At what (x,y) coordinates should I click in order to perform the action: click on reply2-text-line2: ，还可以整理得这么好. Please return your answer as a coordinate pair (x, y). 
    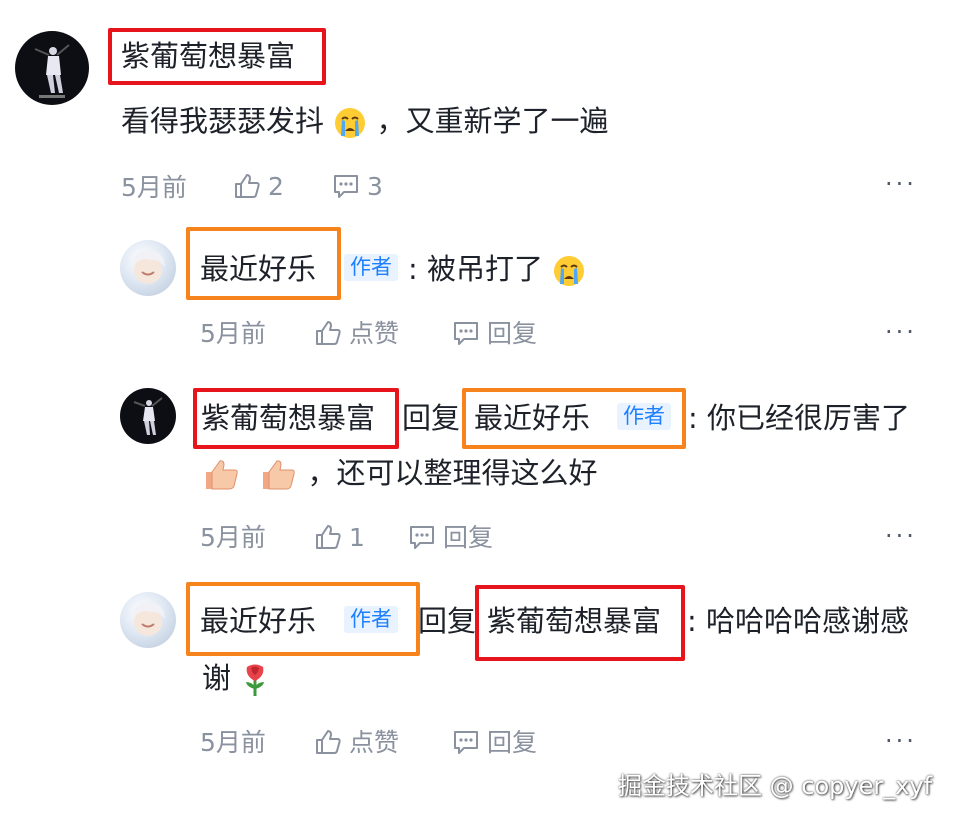
    Looking at the image, I should click on (400, 475).